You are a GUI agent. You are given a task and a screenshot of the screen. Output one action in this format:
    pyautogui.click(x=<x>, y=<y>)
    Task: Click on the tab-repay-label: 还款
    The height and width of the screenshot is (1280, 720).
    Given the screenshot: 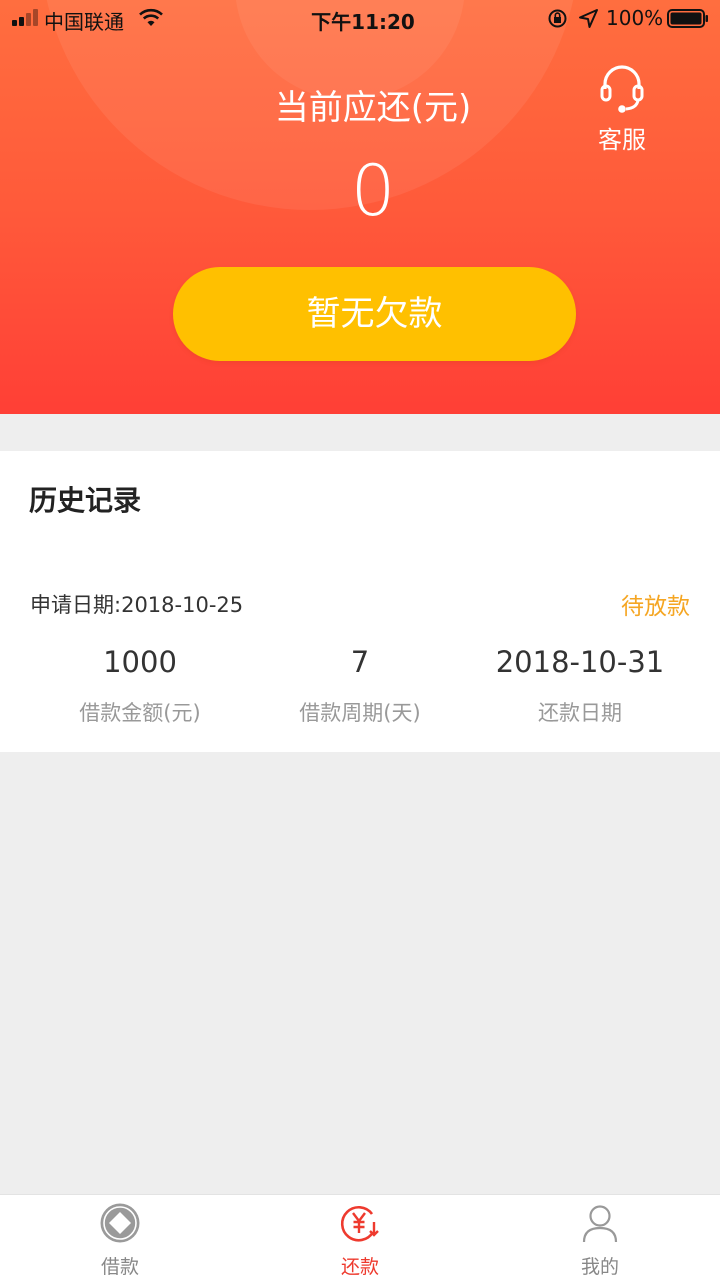 What is the action you would take?
    pyautogui.click(x=359, y=1267)
    